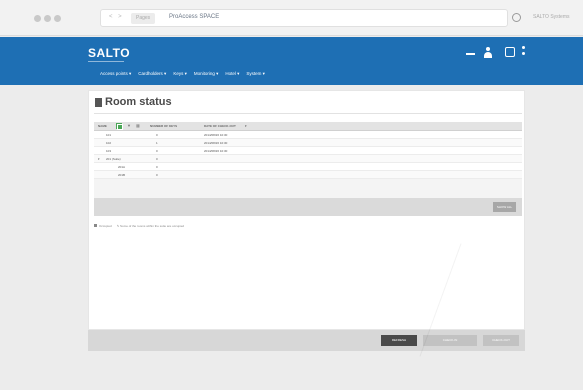  Describe the element at coordinates (194, 17) in the screenshot. I see `url-text: ProAccess SPACE` at that location.